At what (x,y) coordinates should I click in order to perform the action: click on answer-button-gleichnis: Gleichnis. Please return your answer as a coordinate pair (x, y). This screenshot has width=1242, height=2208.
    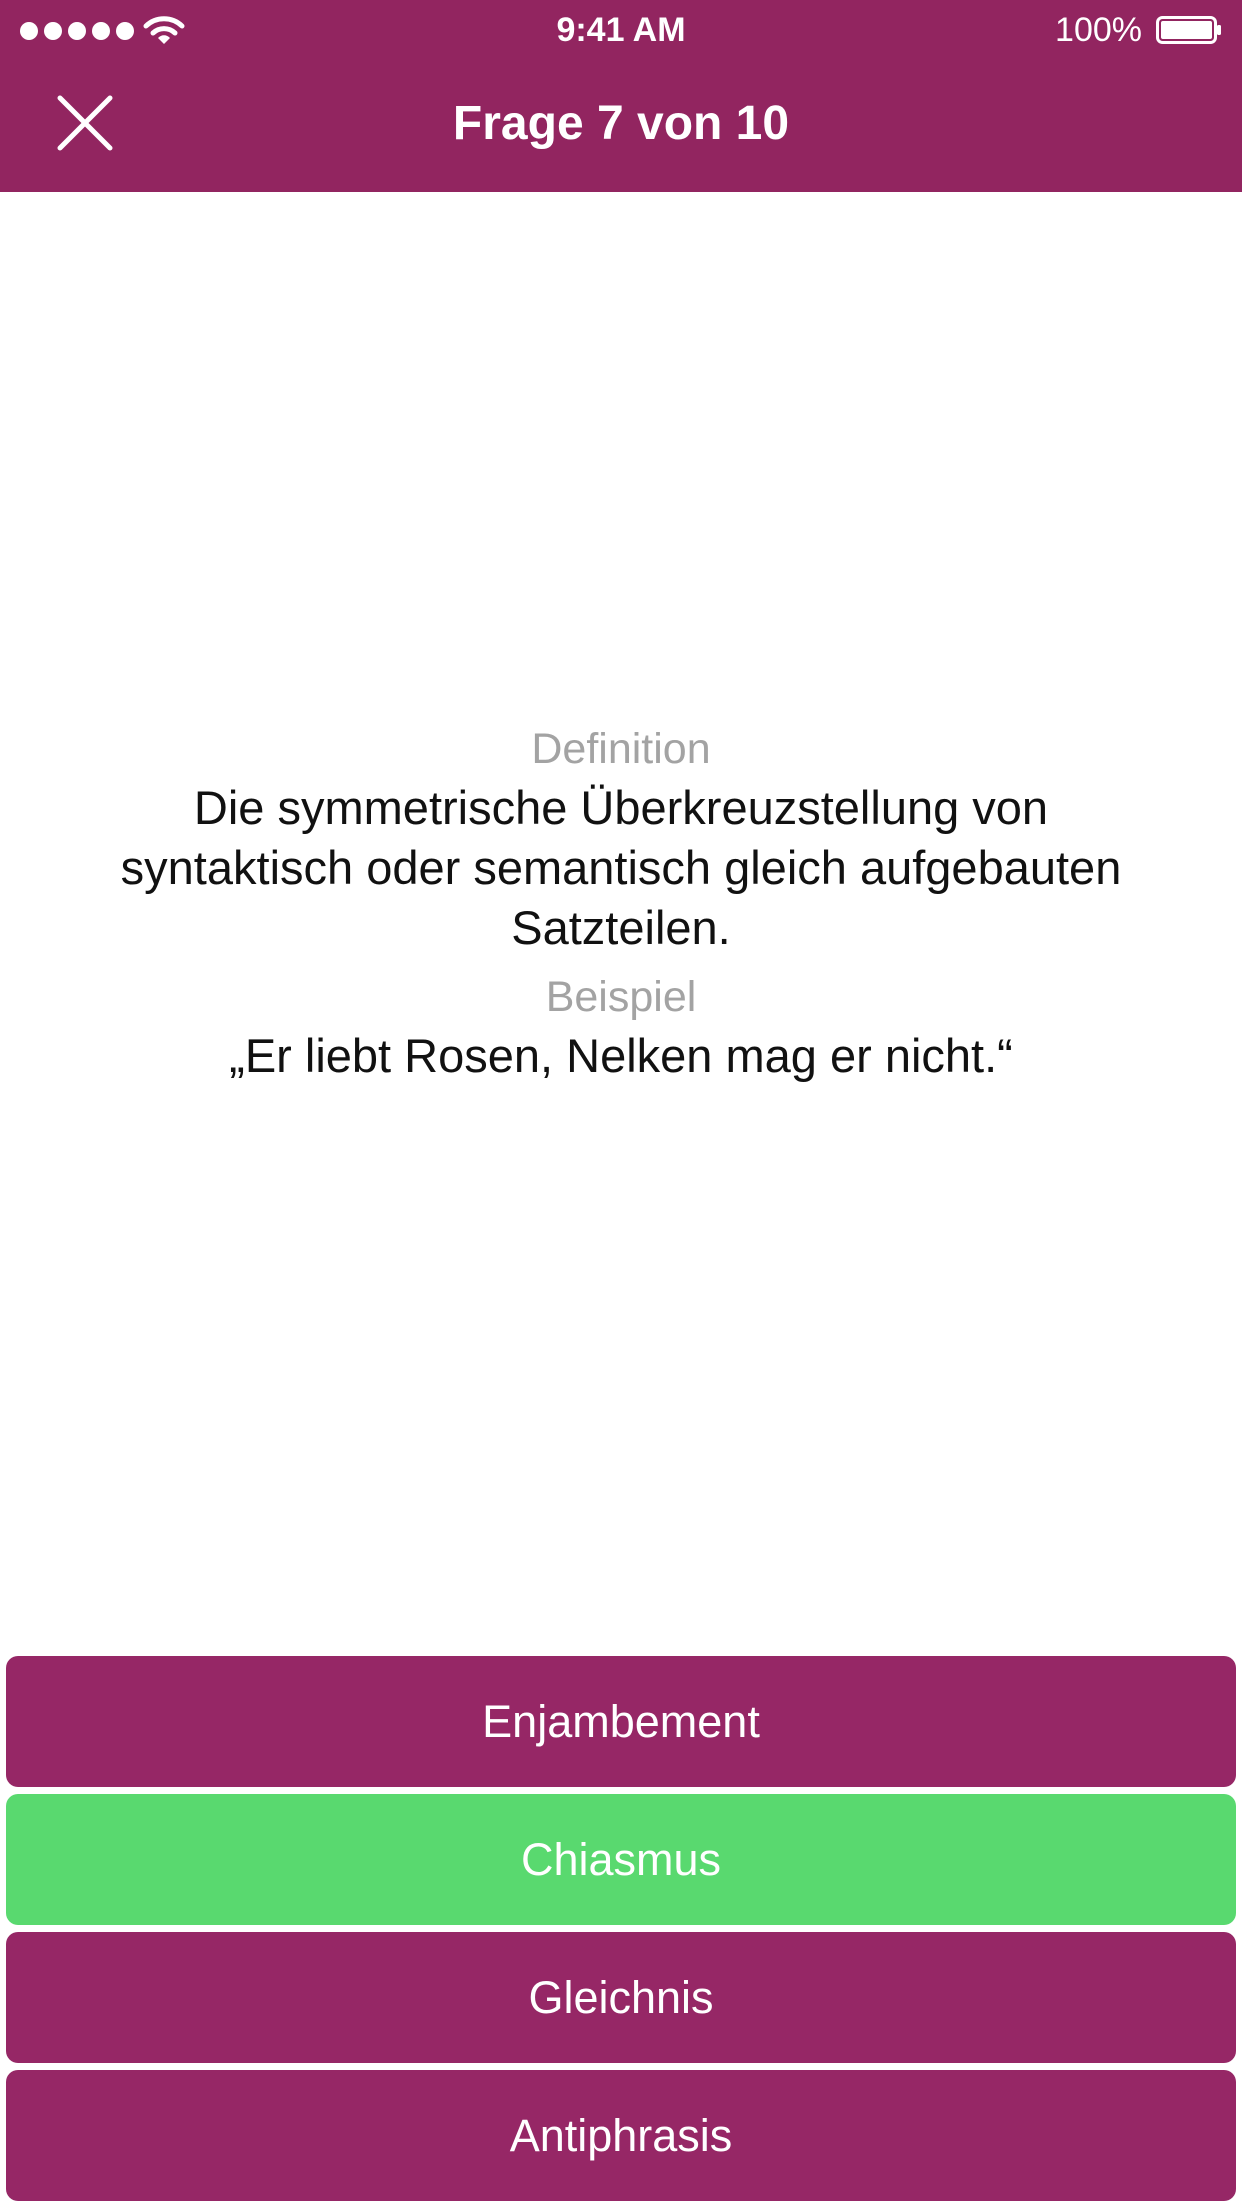
    Looking at the image, I should click on (621, 1997).